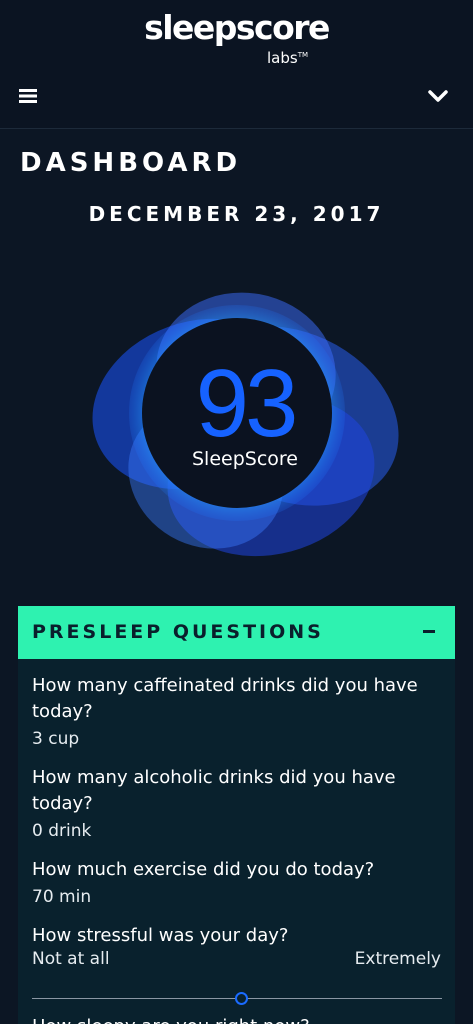  Describe the element at coordinates (61, 831) in the screenshot. I see `answer-alcohol: 0 drink` at that location.